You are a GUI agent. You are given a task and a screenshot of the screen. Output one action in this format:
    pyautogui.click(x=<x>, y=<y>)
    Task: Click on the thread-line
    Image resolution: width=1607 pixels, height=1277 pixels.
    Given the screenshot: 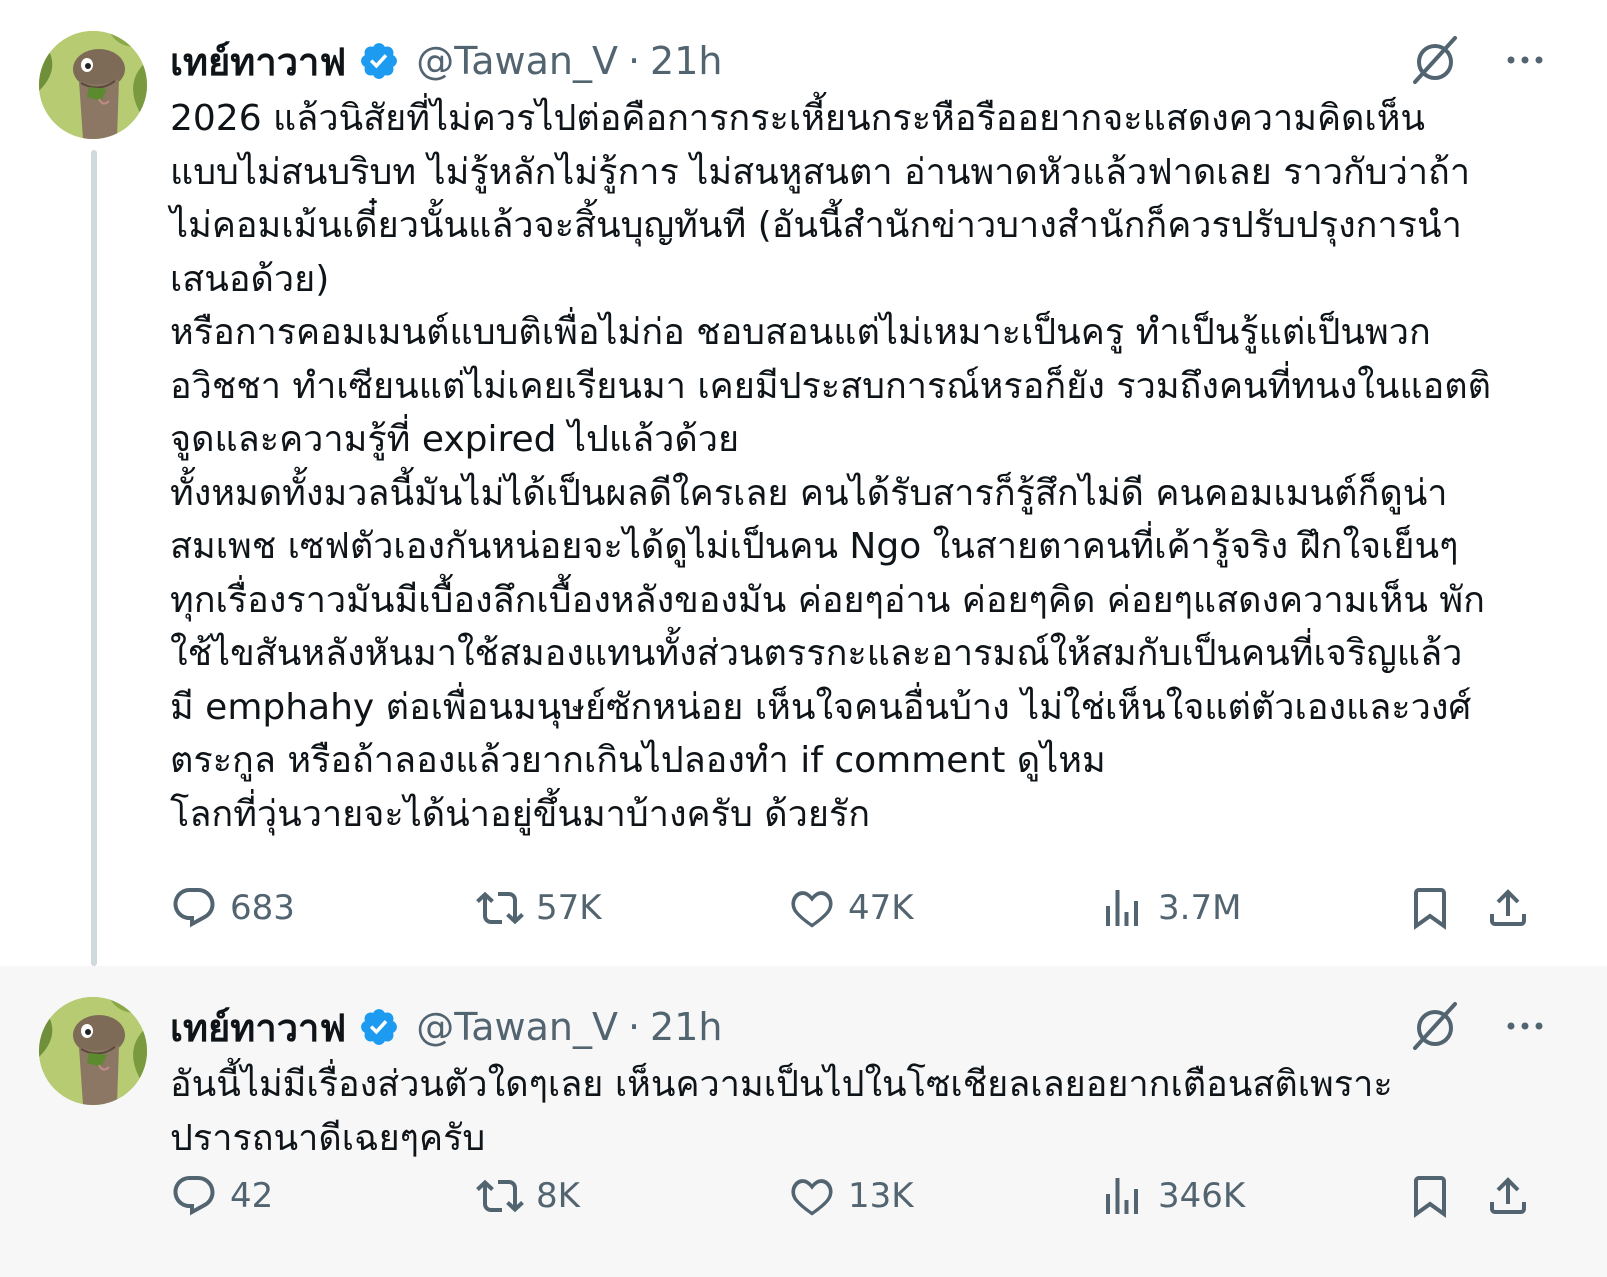 What is the action you would take?
    pyautogui.click(x=94, y=558)
    